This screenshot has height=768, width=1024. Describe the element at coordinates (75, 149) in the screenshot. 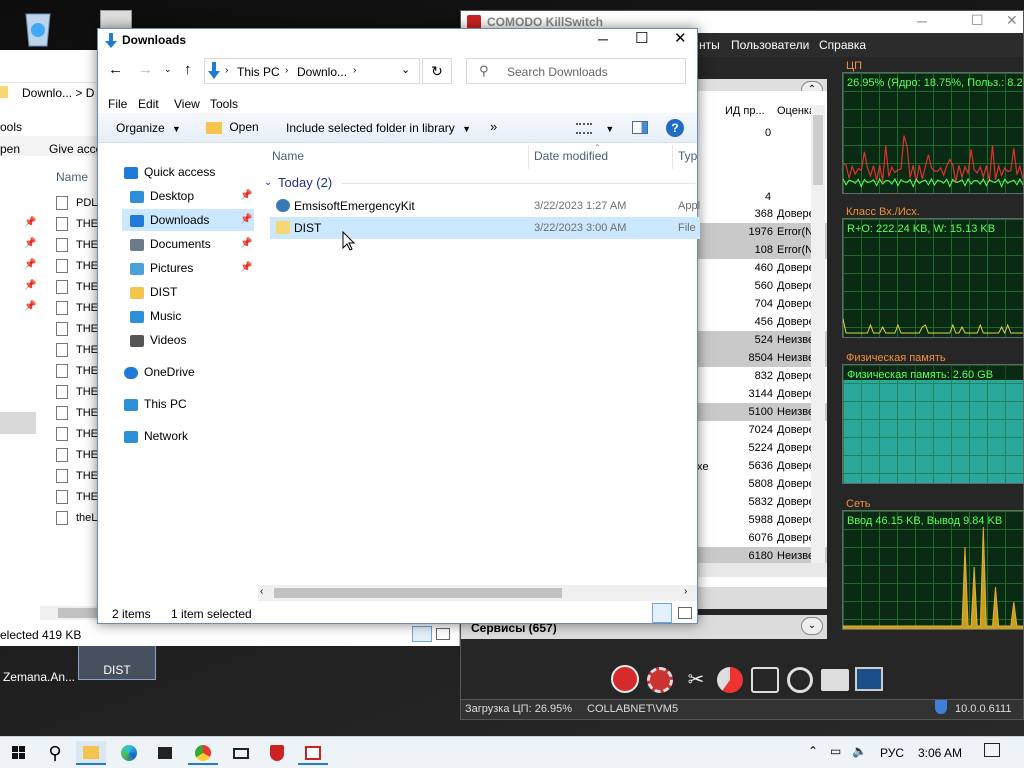

I see `back-give-access-button: Give acce` at that location.